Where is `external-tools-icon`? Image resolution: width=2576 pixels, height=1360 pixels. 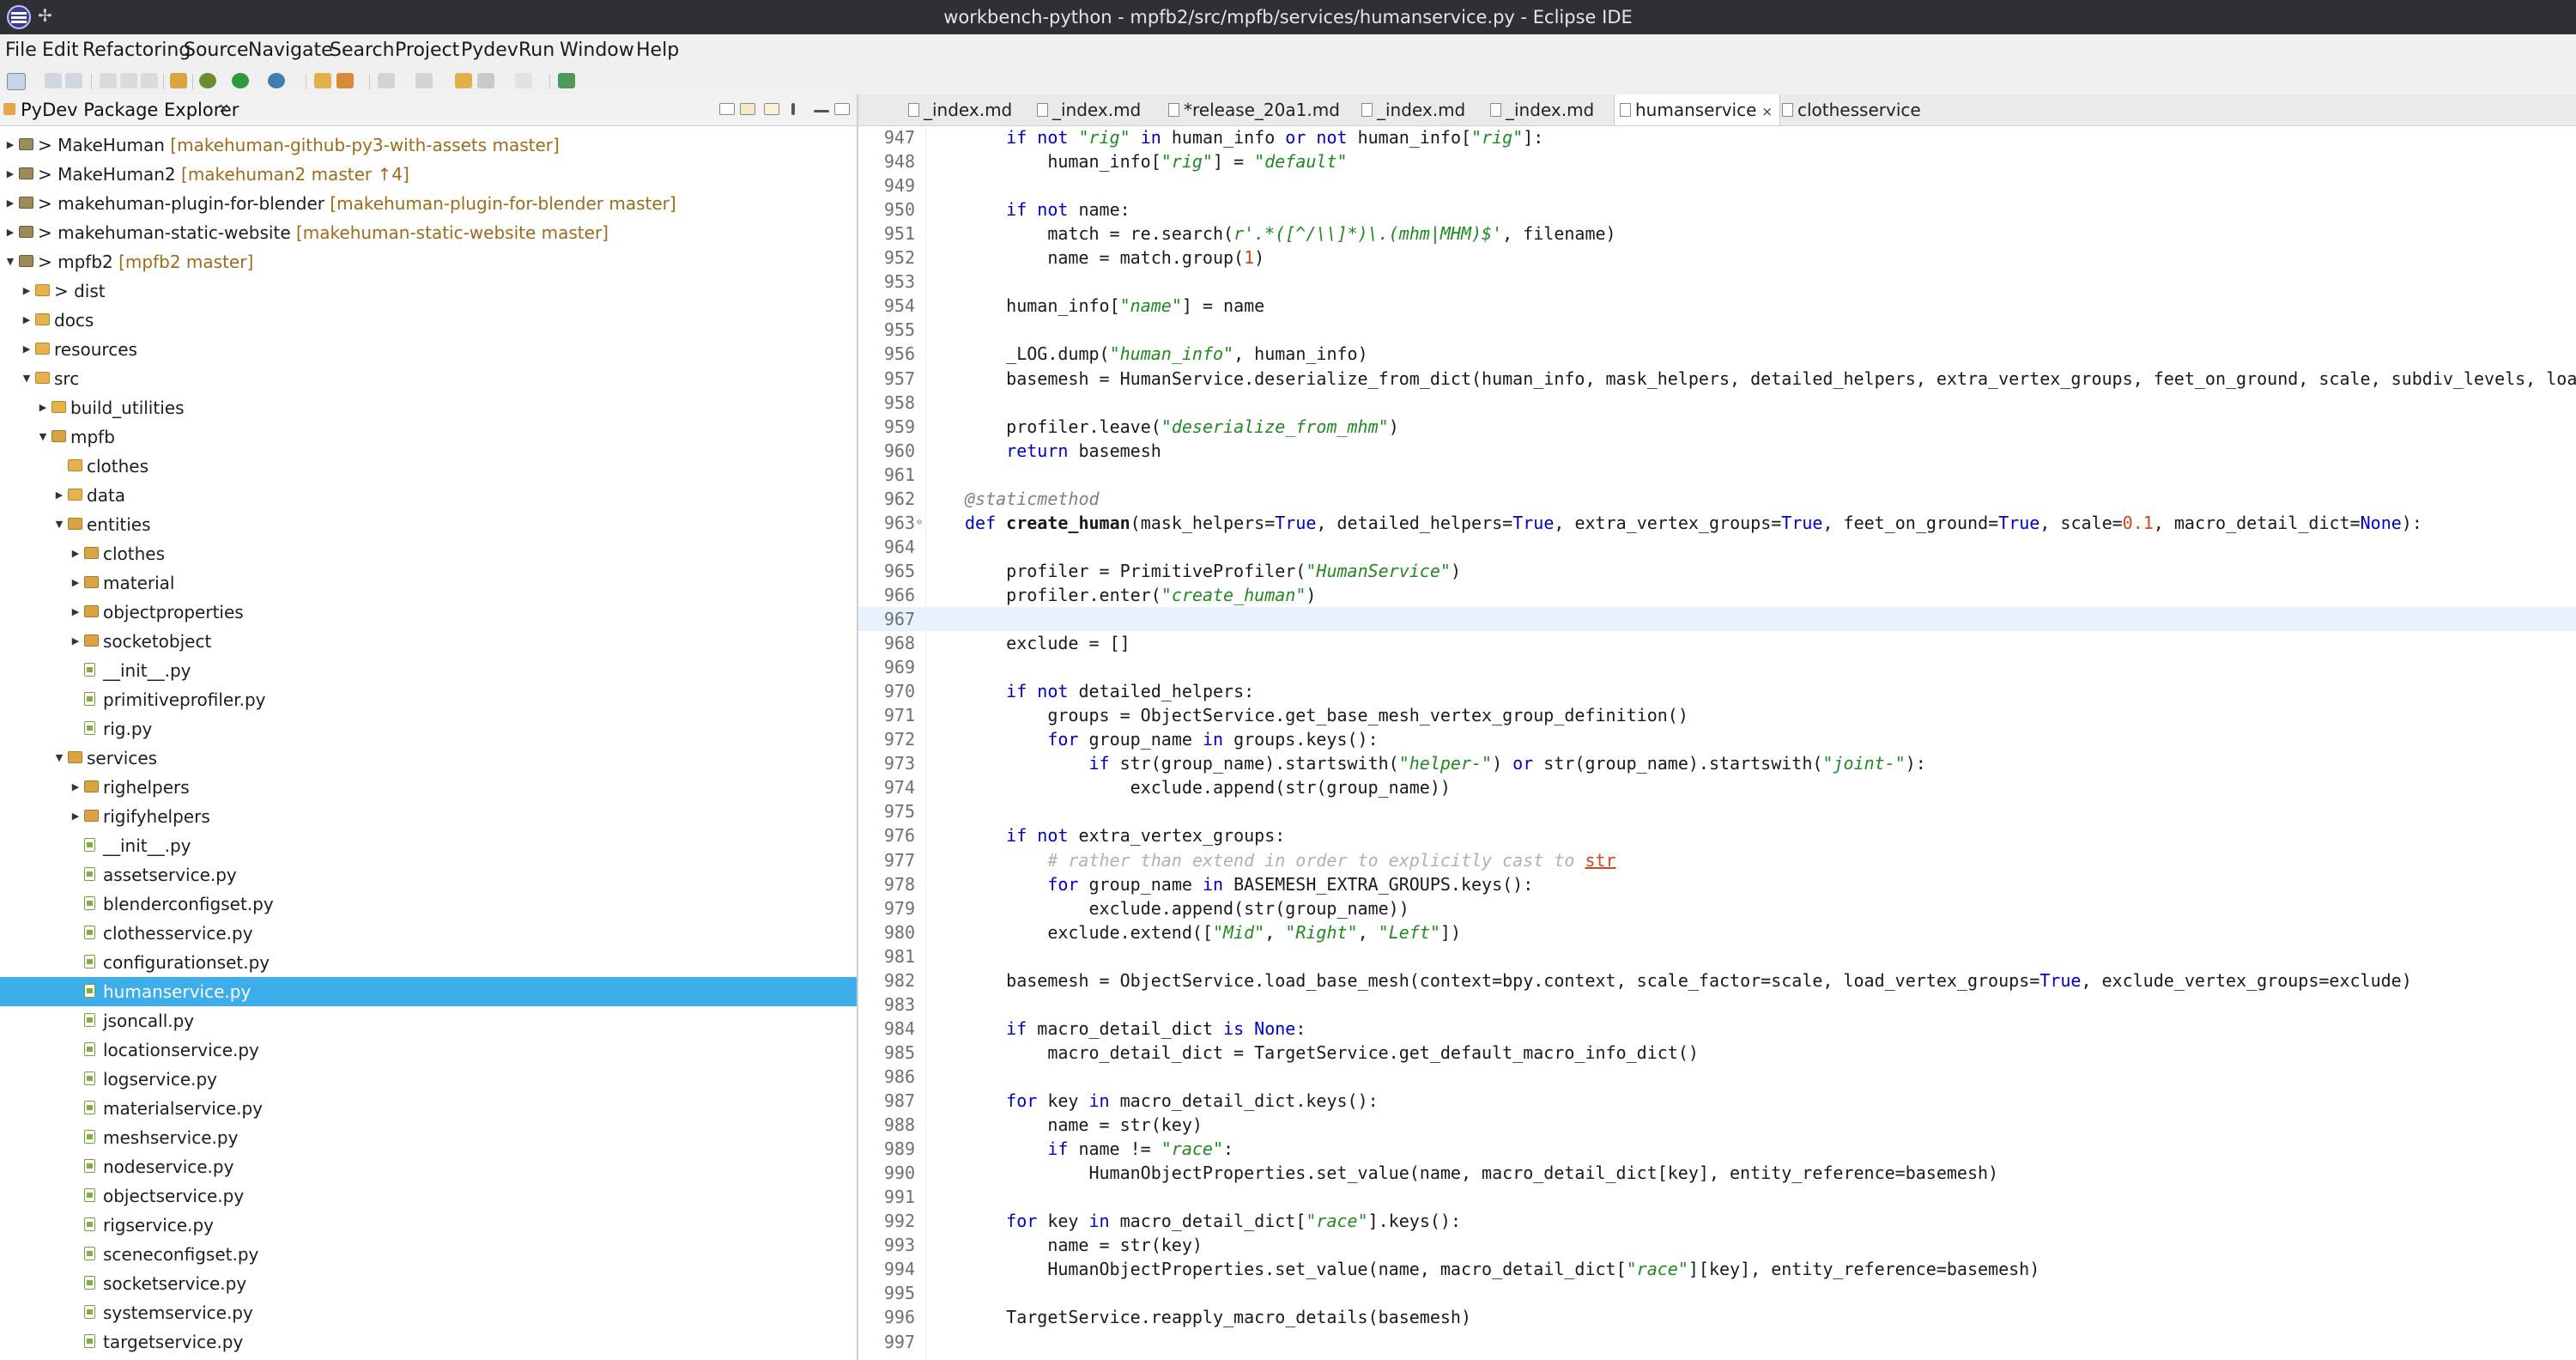
external-tools-icon is located at coordinates (276, 80).